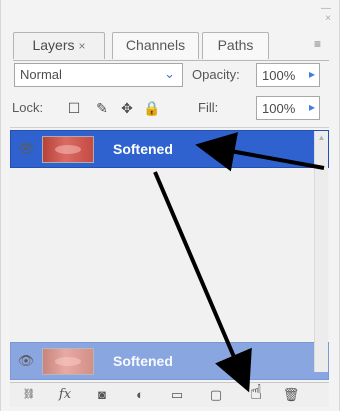  I want to click on tab-channels: Channels, so click(155, 45).